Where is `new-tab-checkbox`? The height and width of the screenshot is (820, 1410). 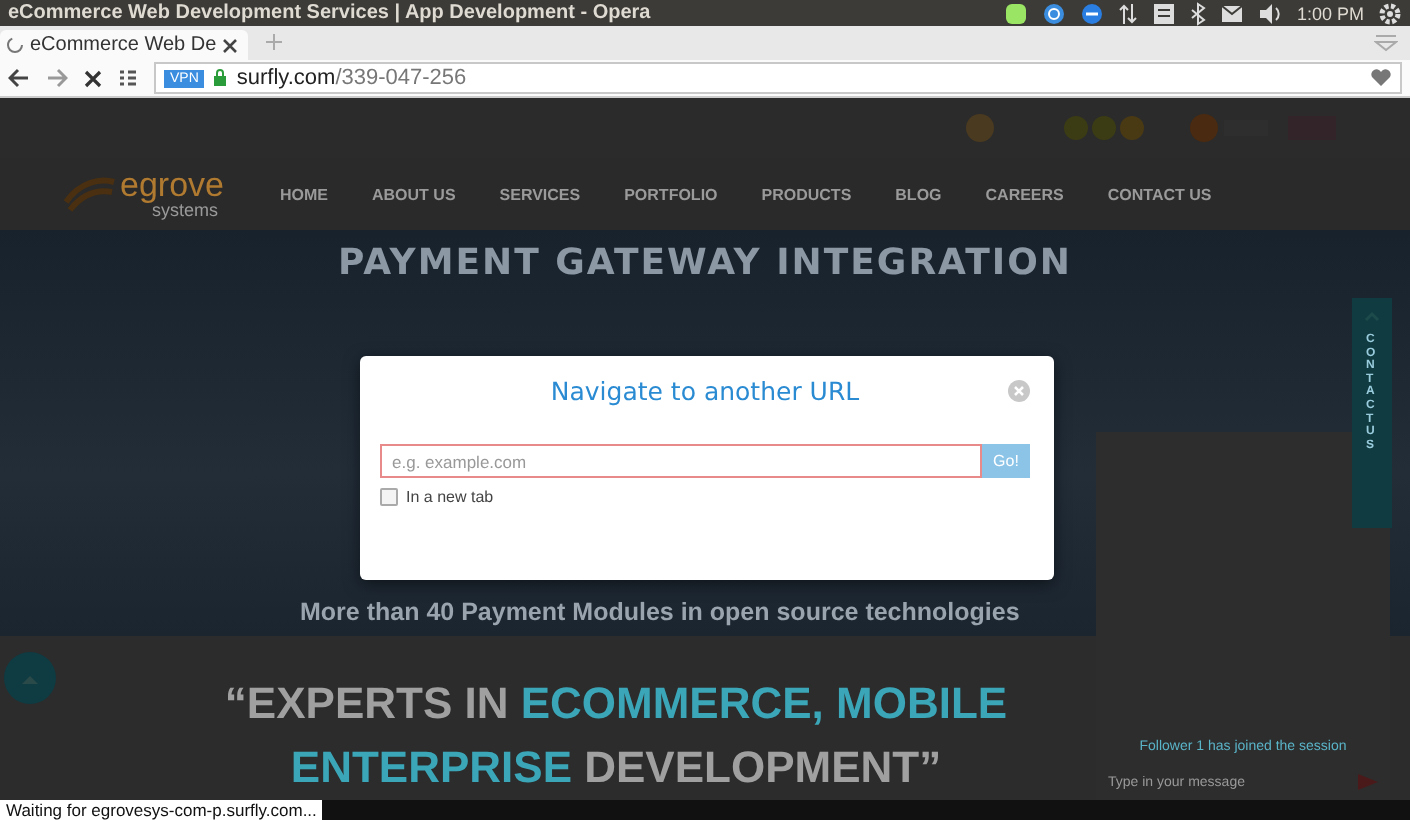 new-tab-checkbox is located at coordinates (389, 497).